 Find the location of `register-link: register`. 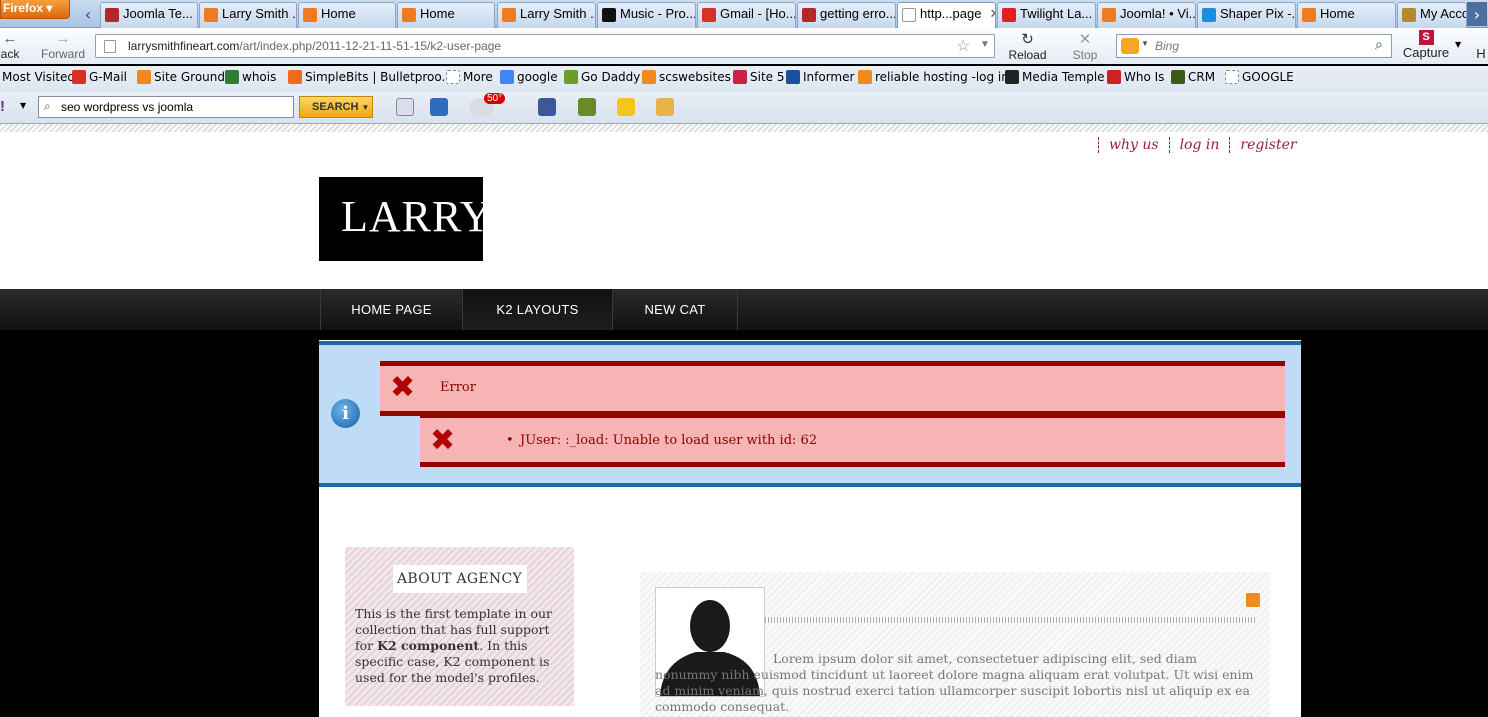

register-link: register is located at coordinates (1267, 145).